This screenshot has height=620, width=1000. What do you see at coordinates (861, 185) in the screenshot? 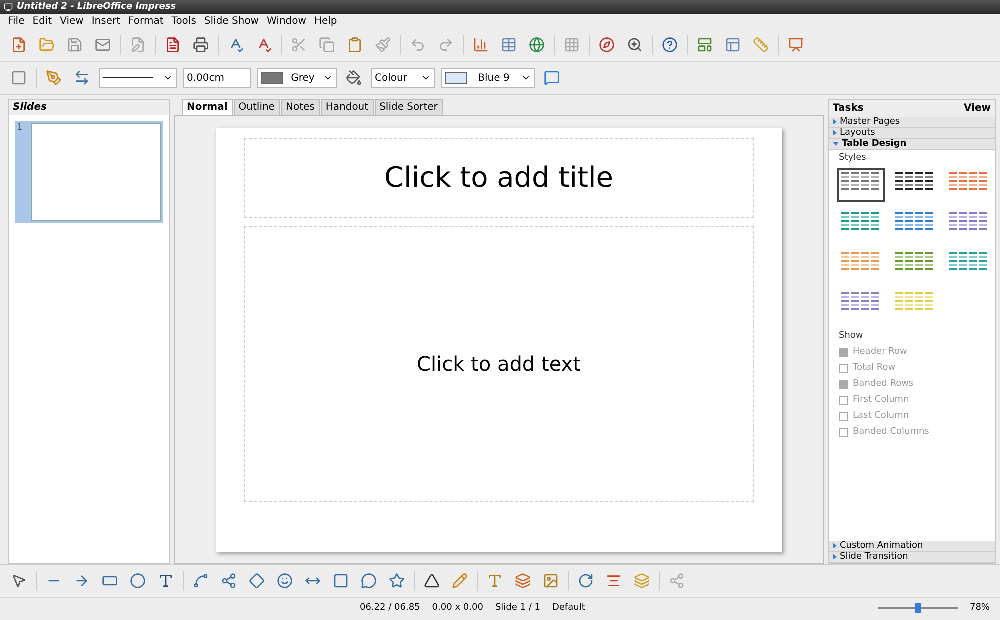
I see `table-style` at bounding box center [861, 185].